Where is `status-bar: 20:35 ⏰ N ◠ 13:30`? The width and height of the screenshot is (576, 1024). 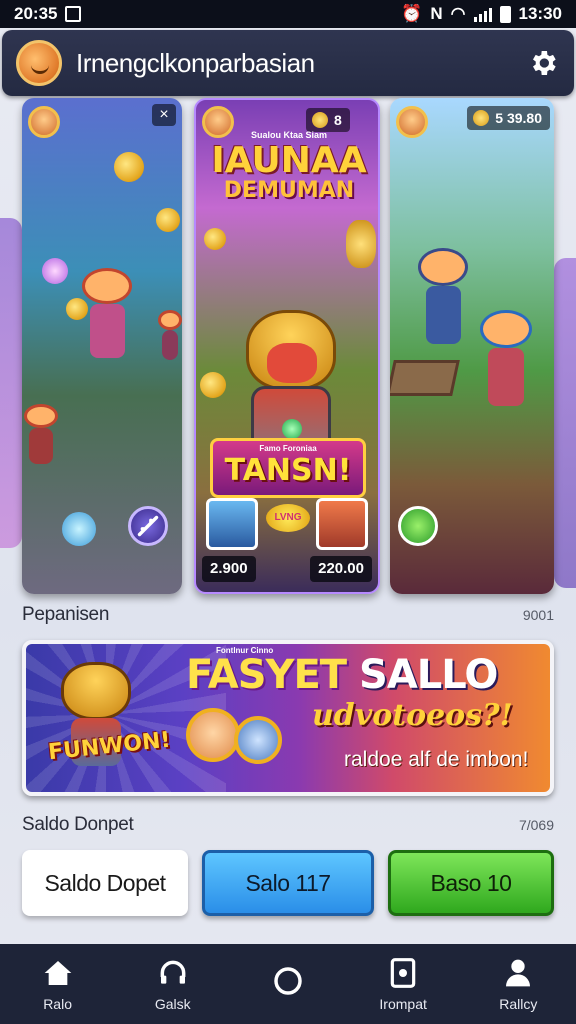 status-bar: 20:35 ⏰ N ◠ 13:30 is located at coordinates (288, 14).